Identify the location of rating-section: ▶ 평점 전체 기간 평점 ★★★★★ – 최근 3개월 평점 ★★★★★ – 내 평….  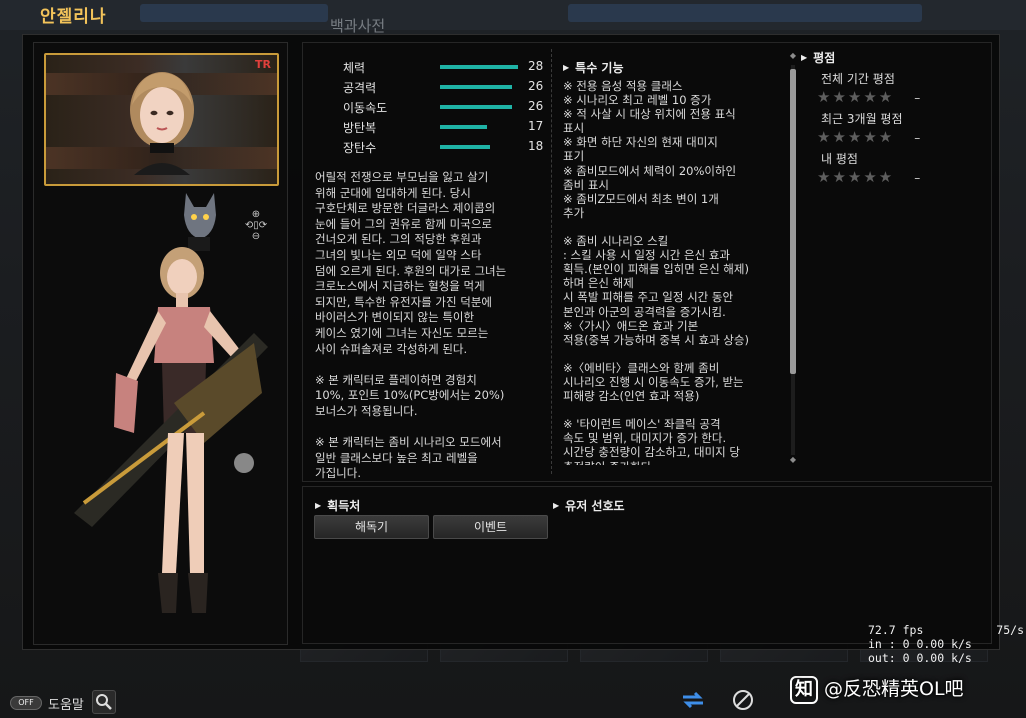
(893, 117).